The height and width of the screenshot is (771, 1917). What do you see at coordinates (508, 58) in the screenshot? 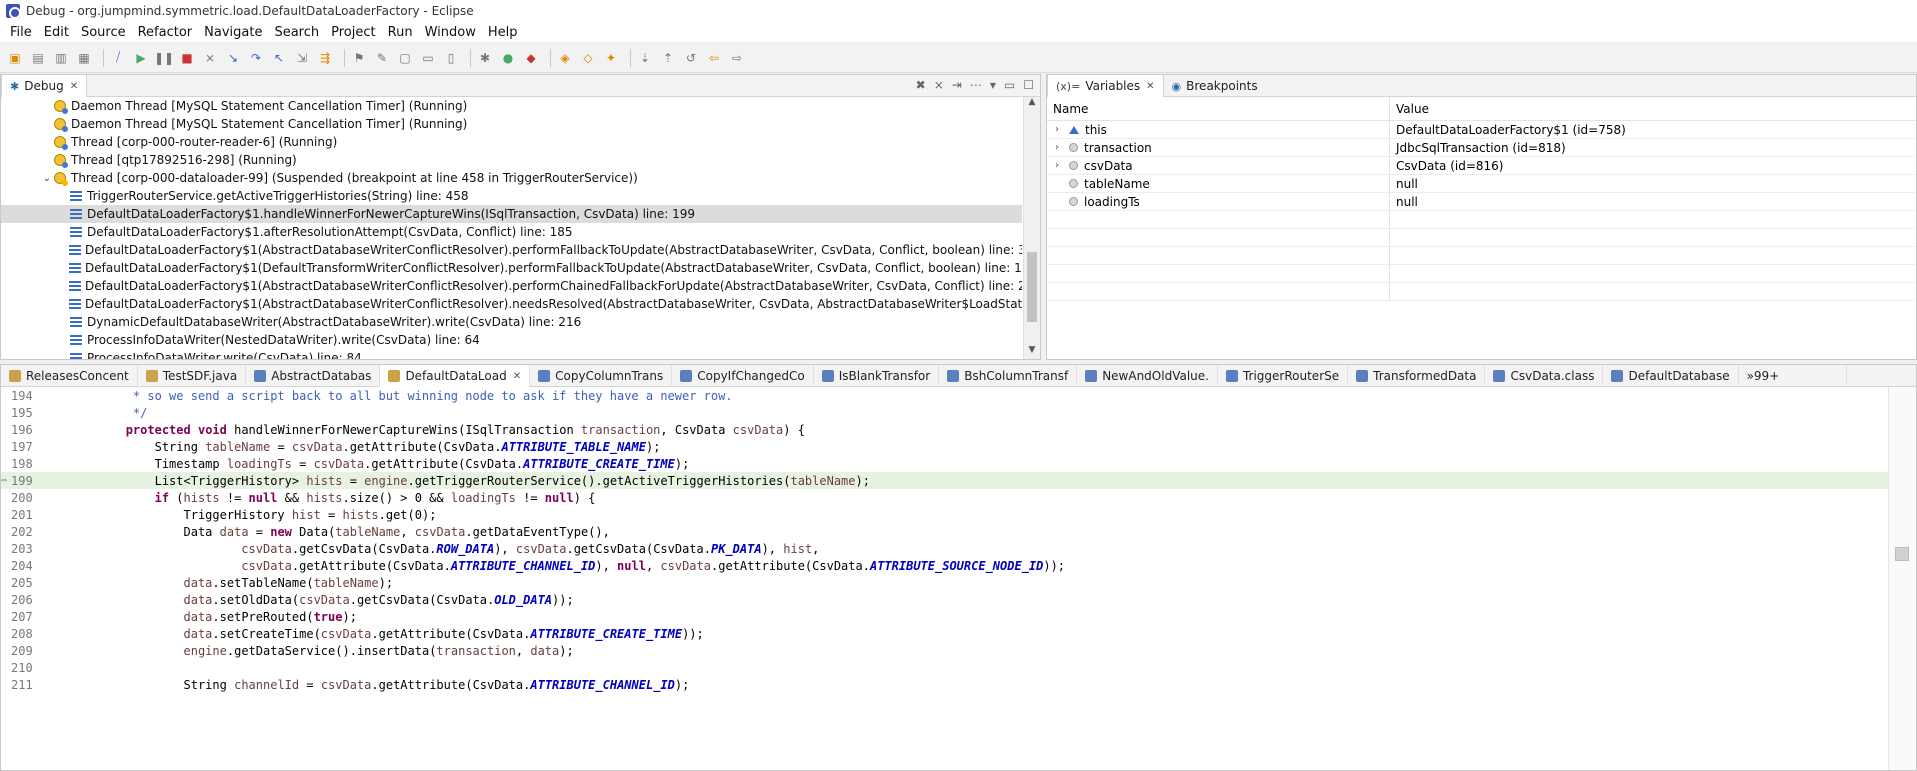
I see `run-icon: ●` at bounding box center [508, 58].